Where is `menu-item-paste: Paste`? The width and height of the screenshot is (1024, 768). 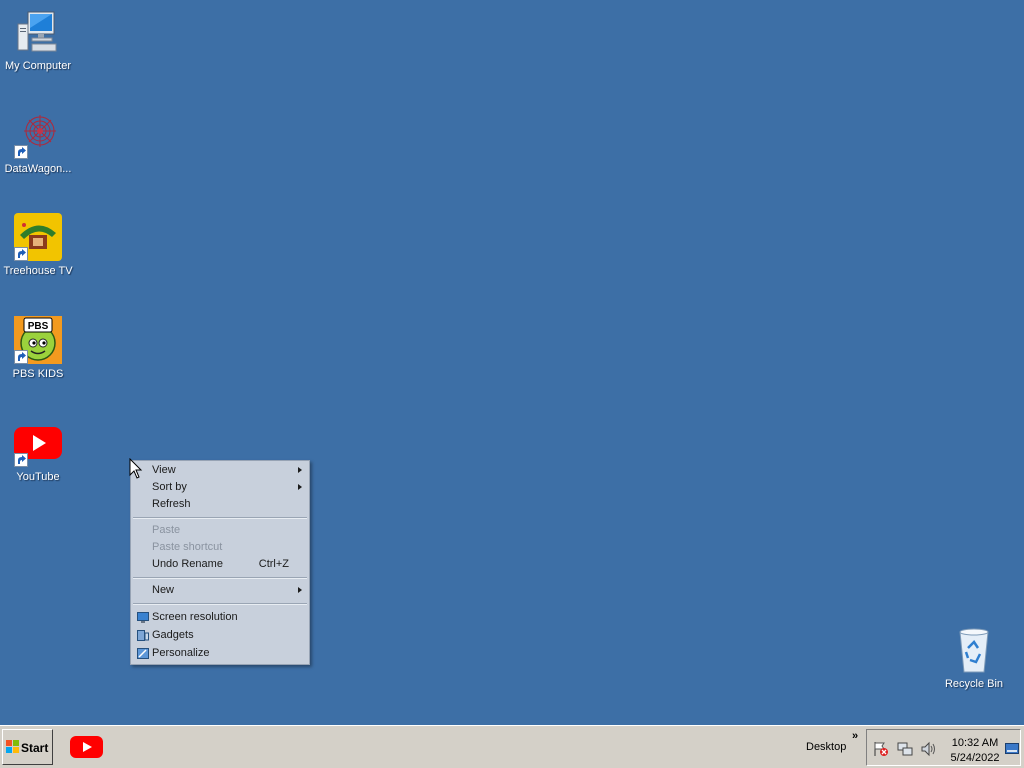 menu-item-paste: Paste is located at coordinates (166, 530).